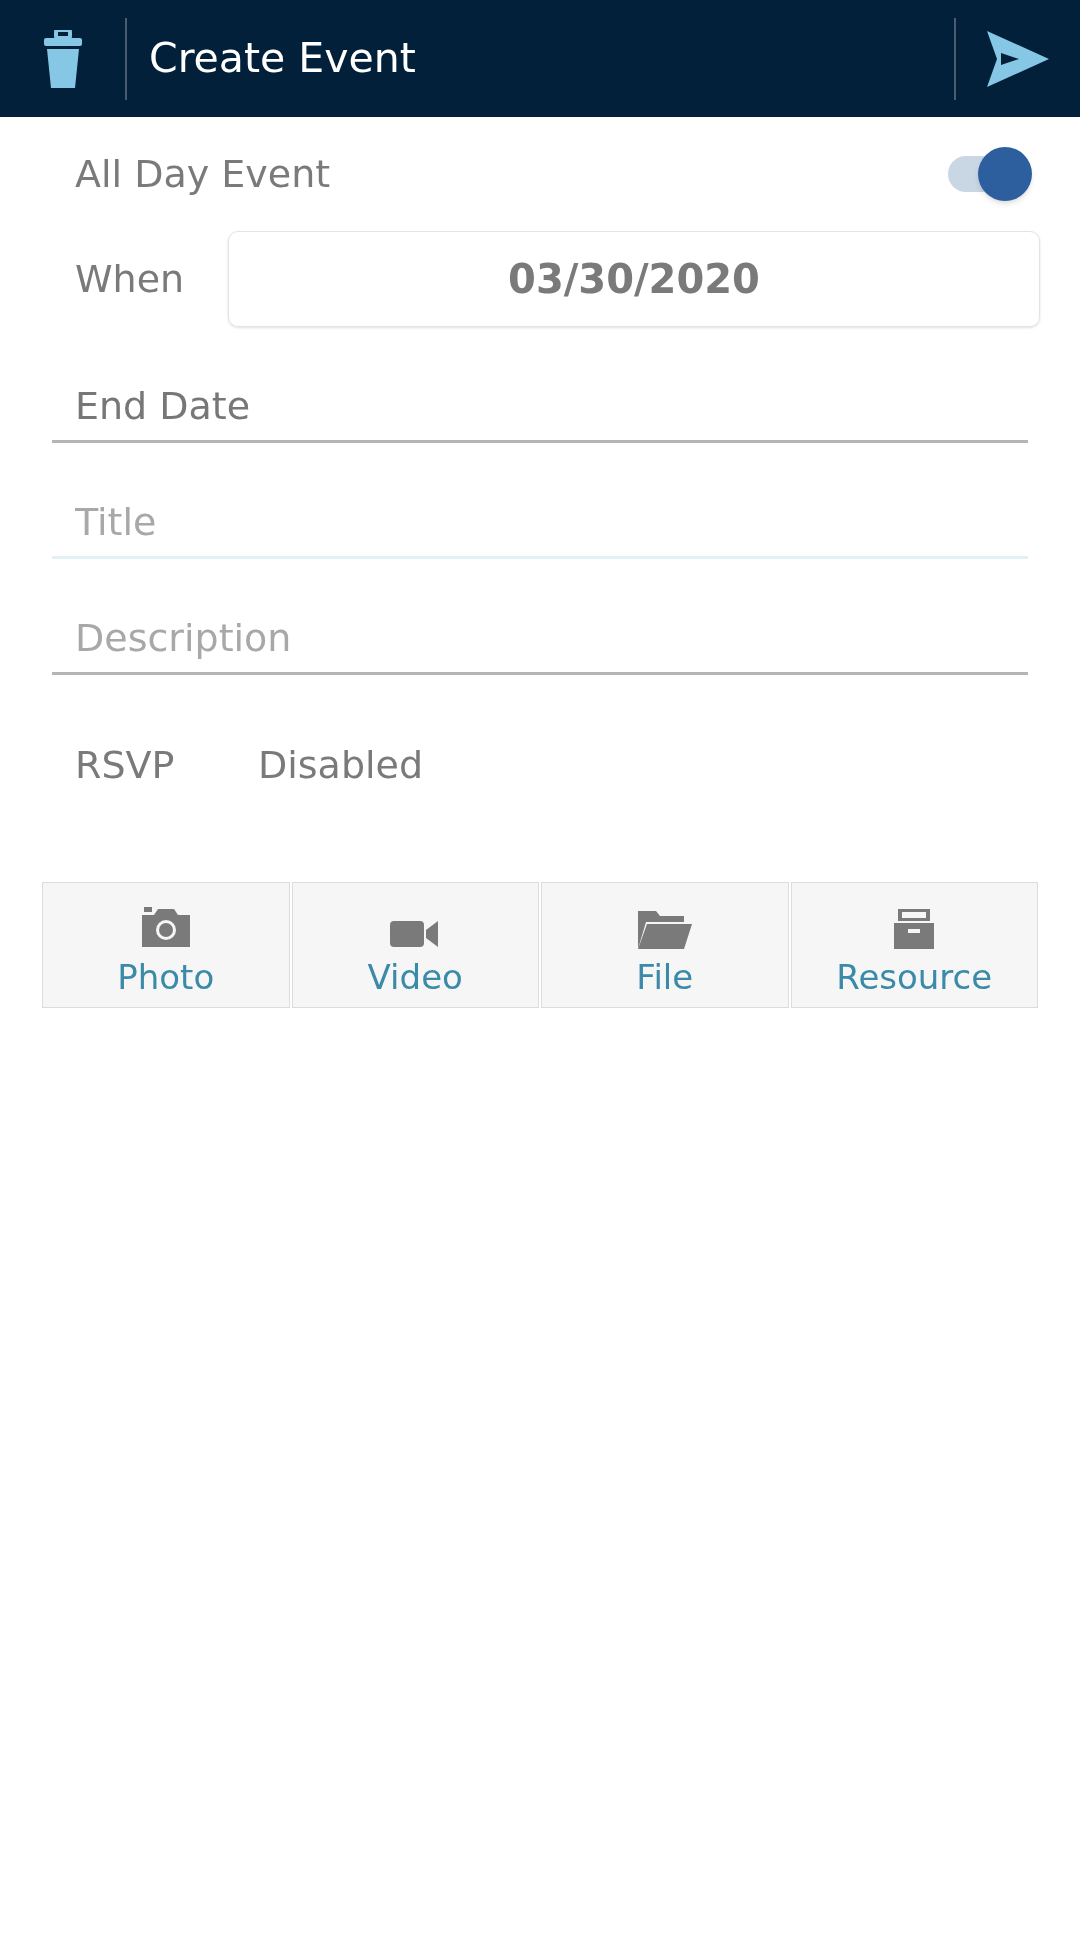 The height and width of the screenshot is (1950, 1080). I want to click on attach-button: Resource, so click(914, 945).